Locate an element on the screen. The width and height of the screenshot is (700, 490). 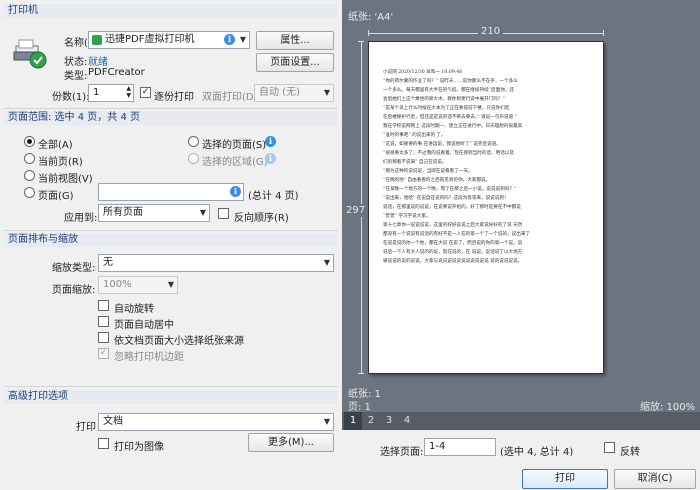
auto-rotate-label: 自动旋转 is located at coordinates (134, 309).